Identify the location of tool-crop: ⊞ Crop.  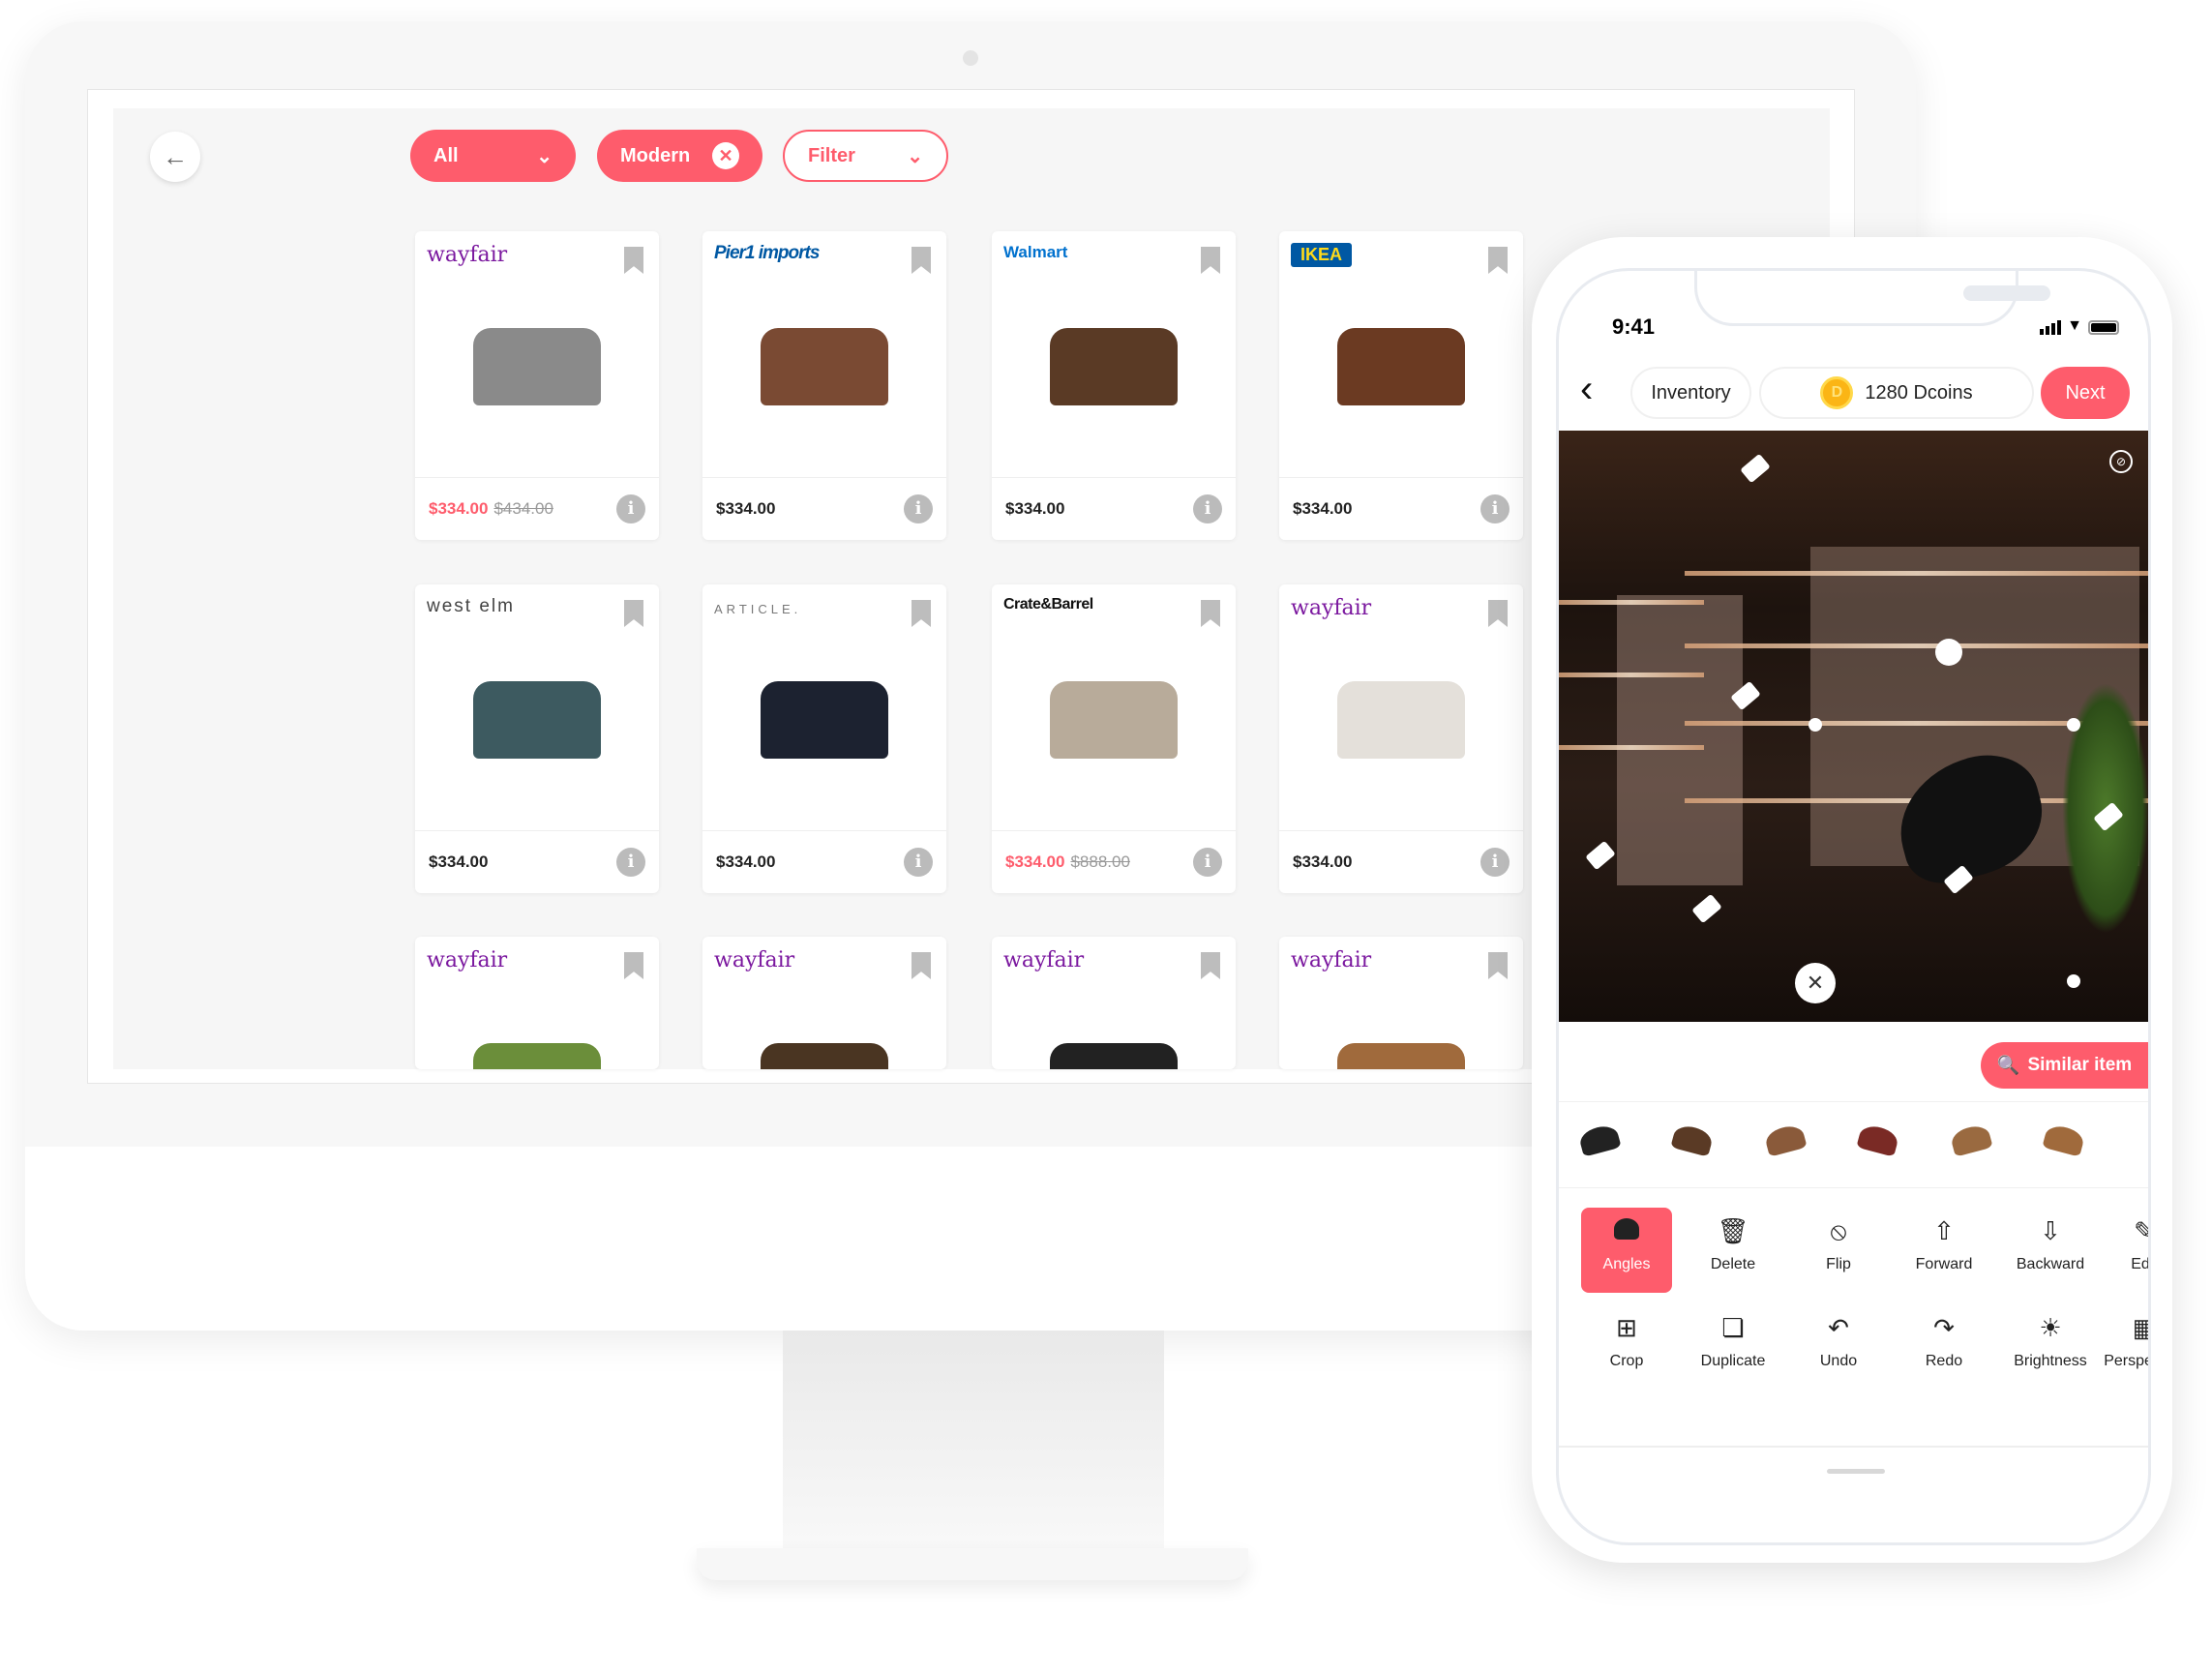
(1626, 1347).